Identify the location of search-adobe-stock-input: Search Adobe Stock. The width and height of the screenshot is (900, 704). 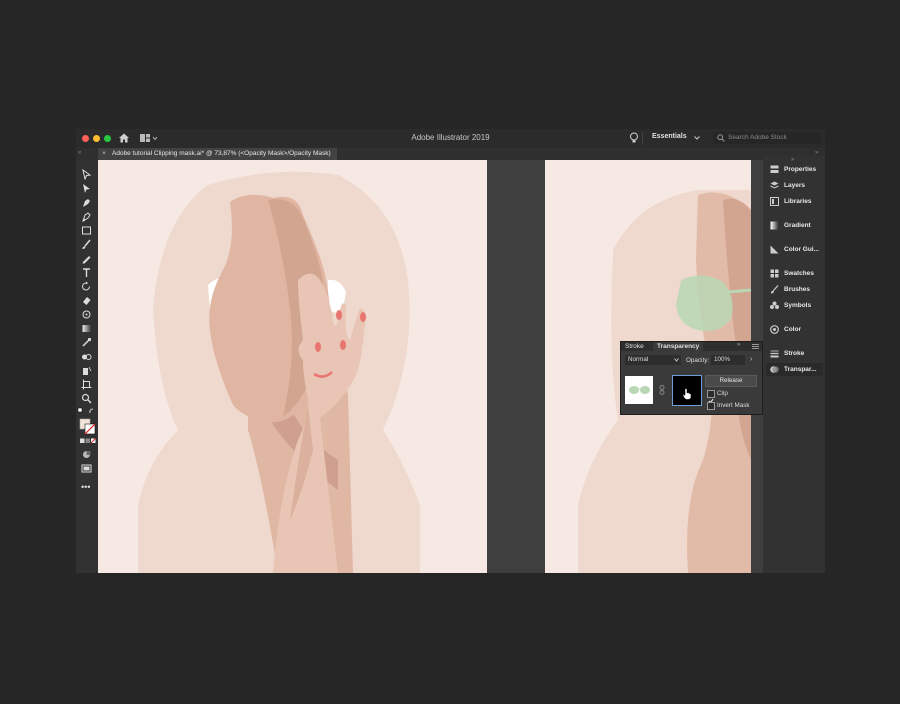
(767, 138).